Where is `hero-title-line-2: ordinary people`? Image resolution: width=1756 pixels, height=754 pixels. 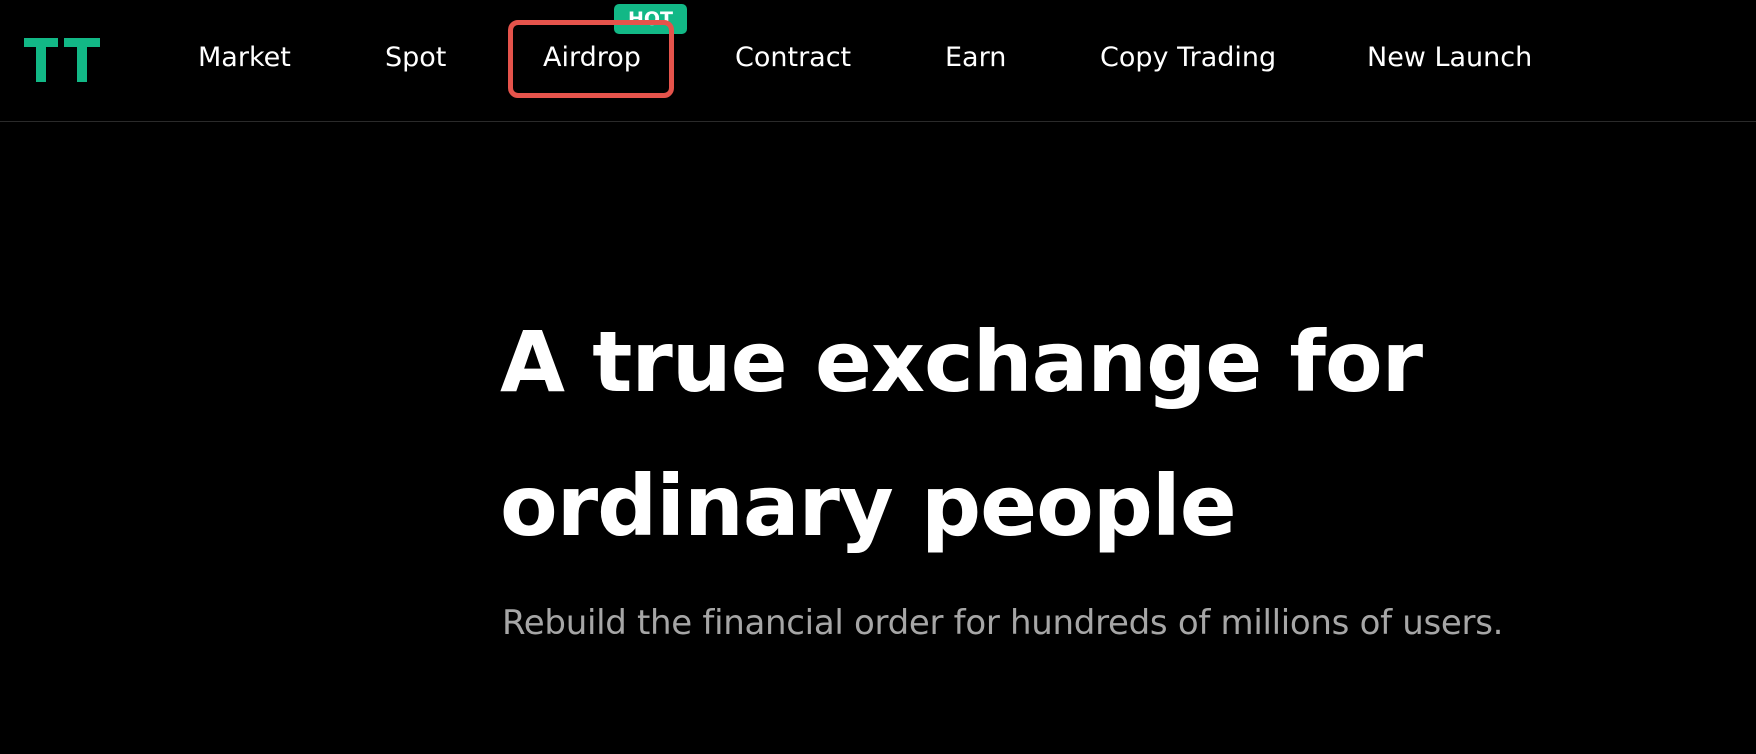 hero-title-line-2: ordinary people is located at coordinates (868, 506).